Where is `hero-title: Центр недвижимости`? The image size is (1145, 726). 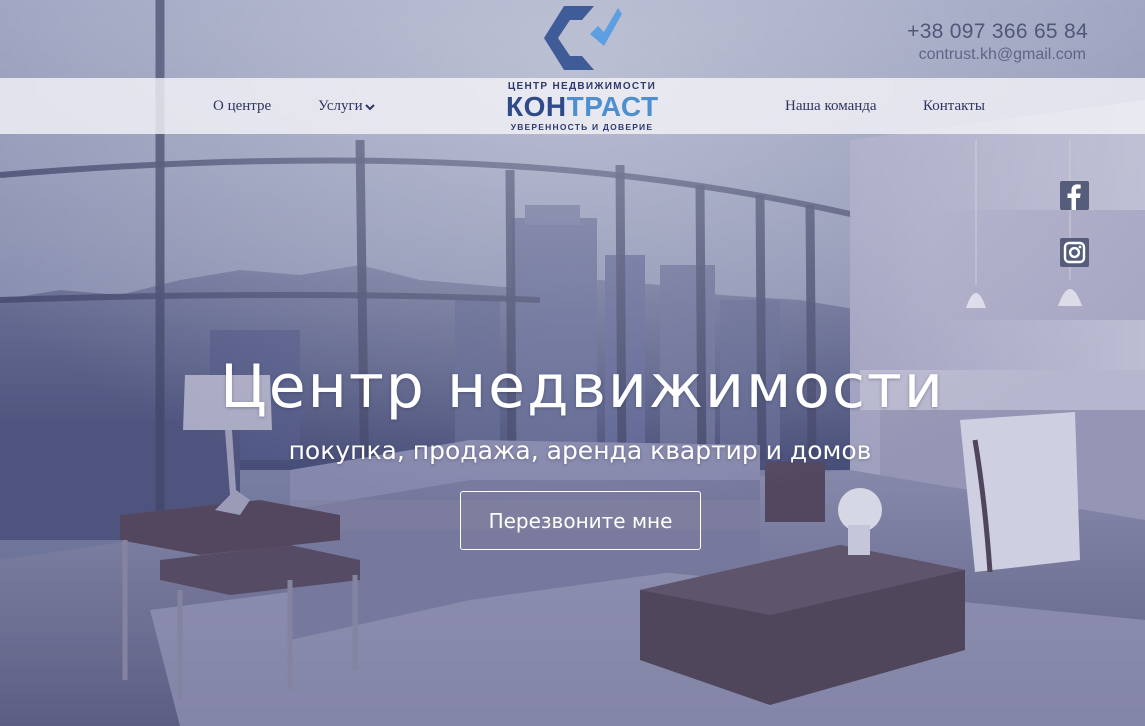 hero-title: Центр недвижимости is located at coordinates (582, 387).